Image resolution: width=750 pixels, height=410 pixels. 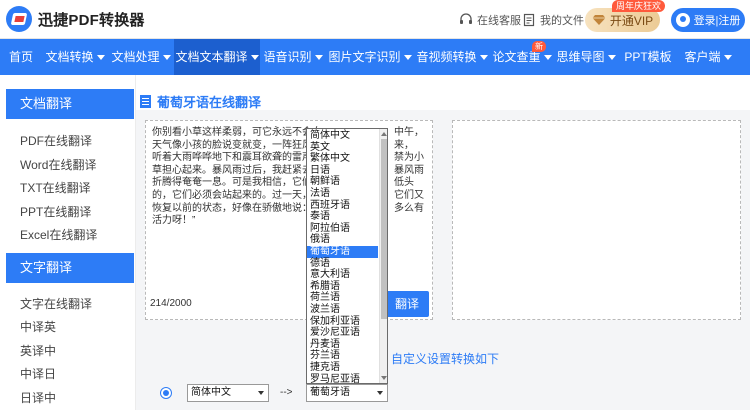 What do you see at coordinates (342, 356) in the screenshot?
I see `language-option: 芬兰语` at bounding box center [342, 356].